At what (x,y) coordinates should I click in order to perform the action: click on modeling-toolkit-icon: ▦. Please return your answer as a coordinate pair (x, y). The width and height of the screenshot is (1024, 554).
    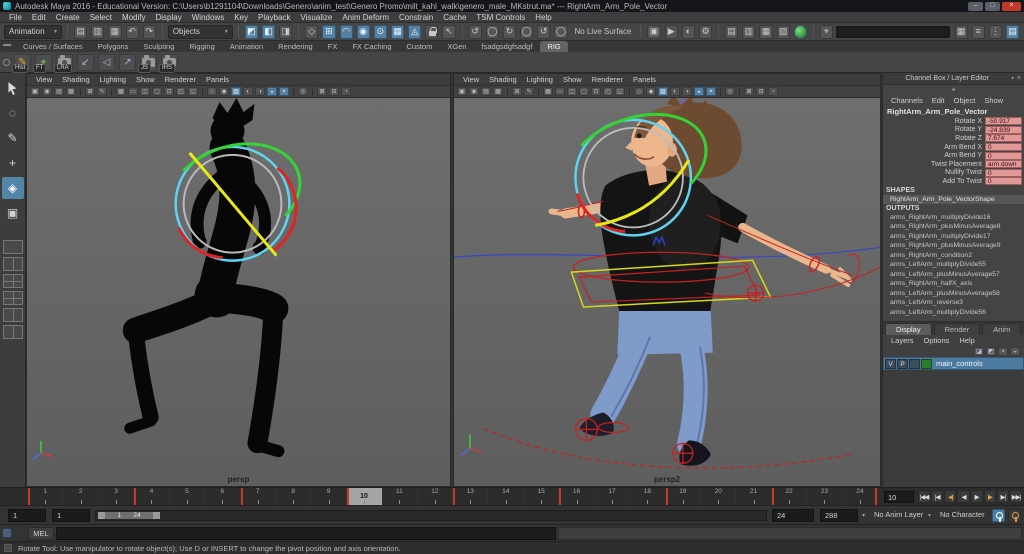
    Looking at the image, I should click on (961, 31).